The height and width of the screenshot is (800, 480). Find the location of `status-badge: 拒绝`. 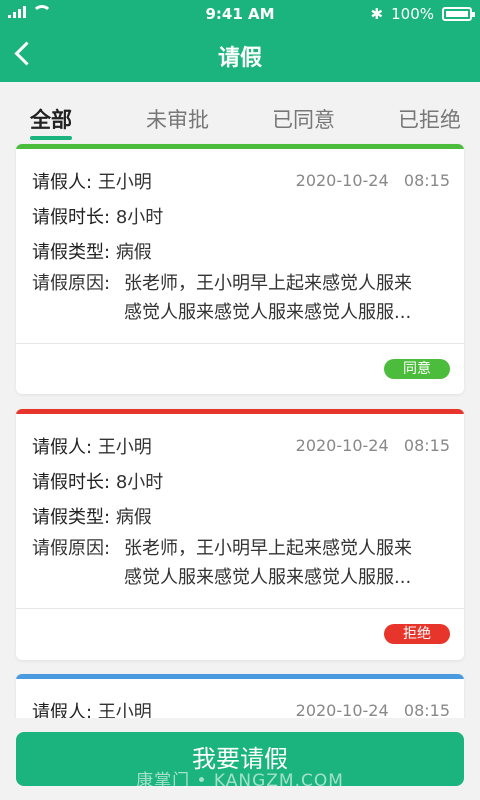

status-badge: 拒绝 is located at coordinates (417, 634).